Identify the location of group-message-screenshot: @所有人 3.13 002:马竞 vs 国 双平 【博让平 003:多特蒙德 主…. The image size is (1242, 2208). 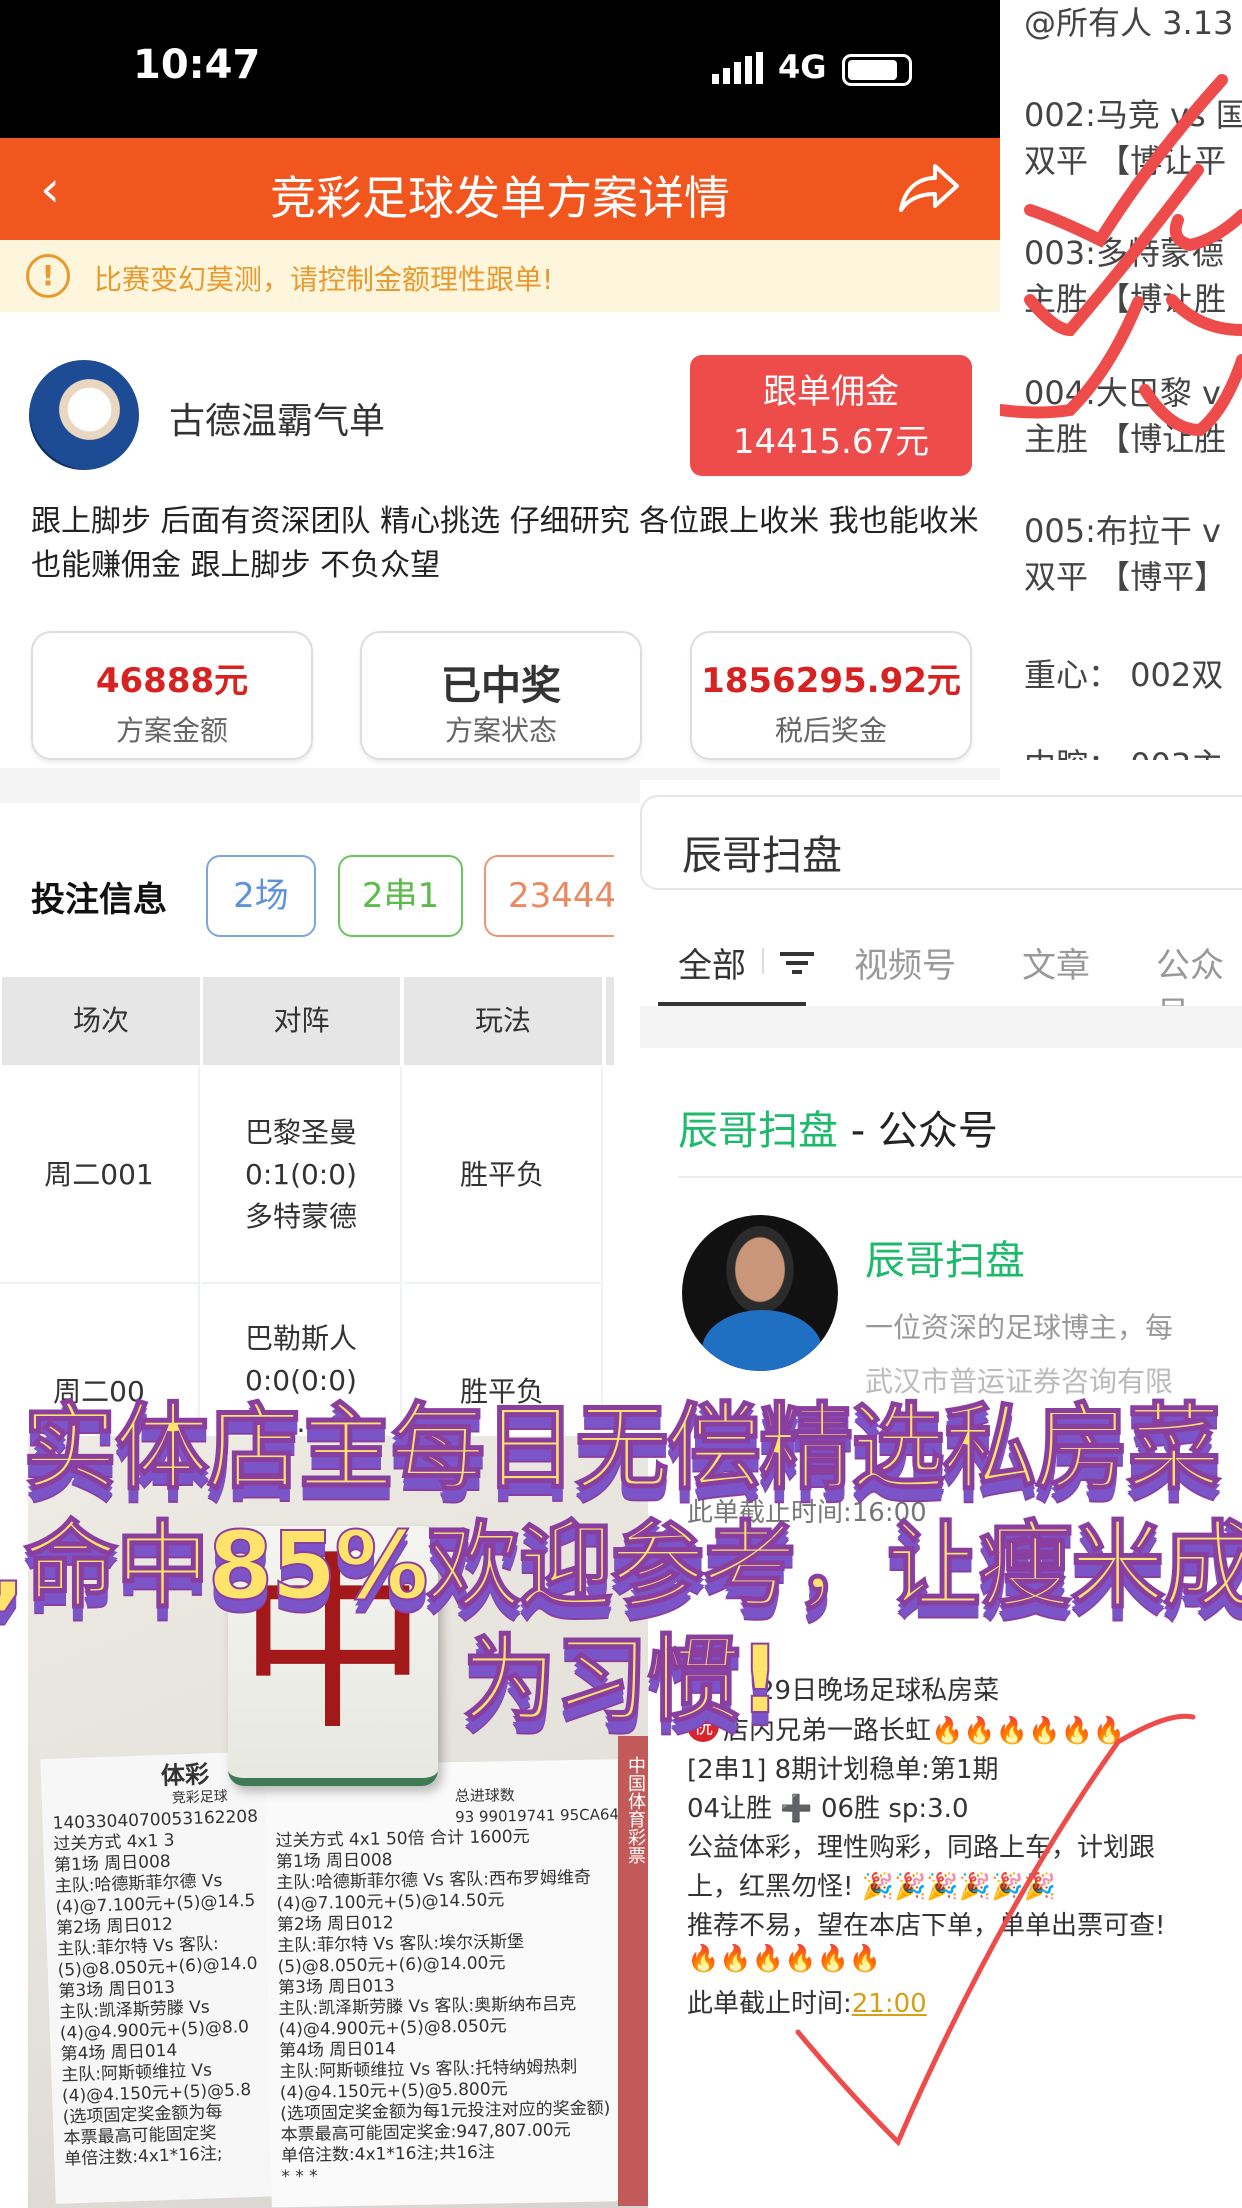
(1121, 380).